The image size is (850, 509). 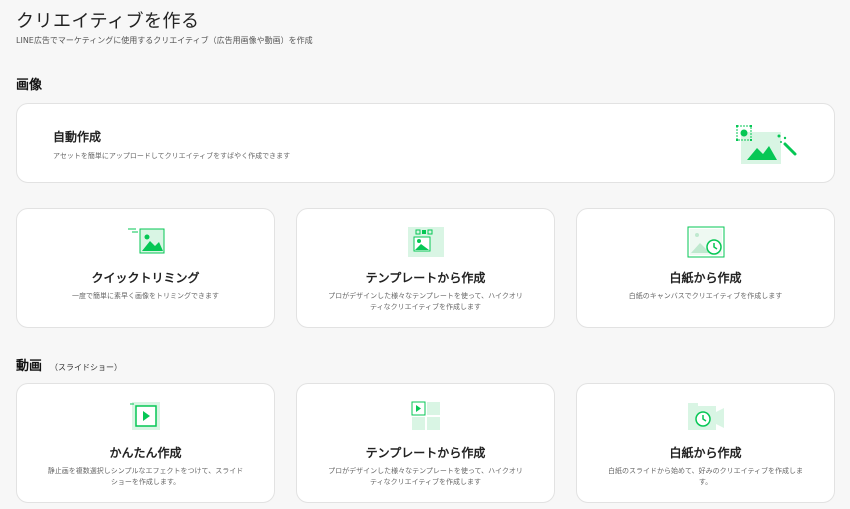 I want to click on auto-create-desc: アセットを簡単にアップロードしてクリエイティブをすばやく作成できます, so click(x=172, y=156).